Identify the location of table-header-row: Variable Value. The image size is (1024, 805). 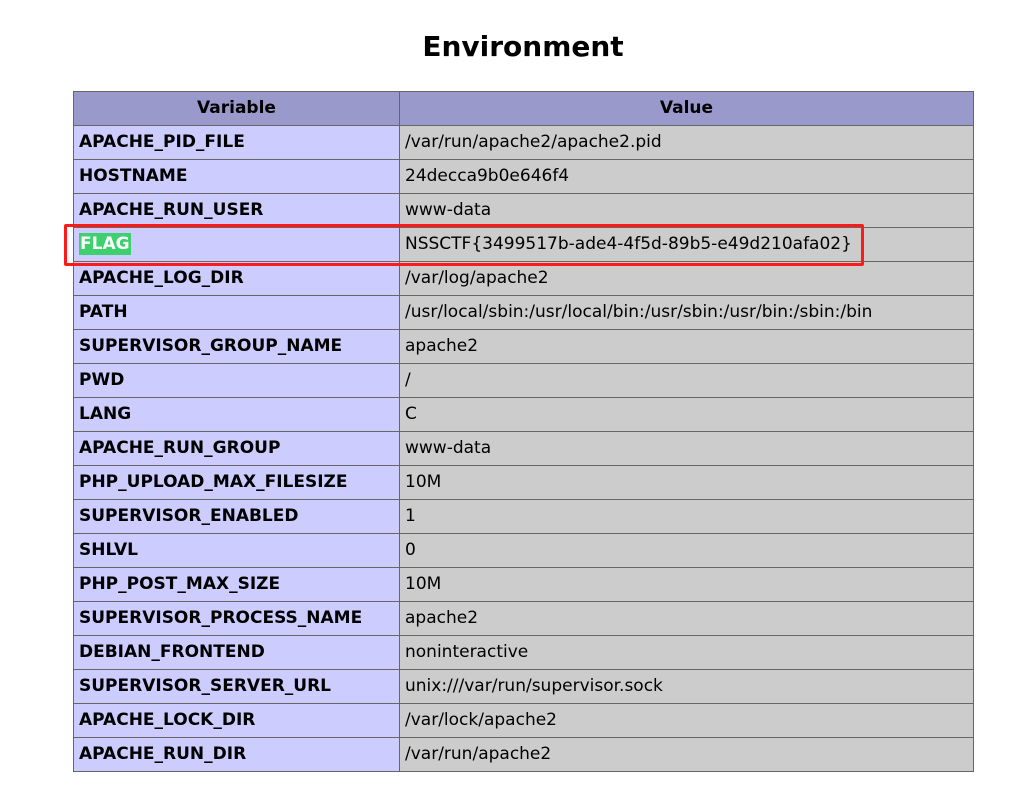
(523, 108).